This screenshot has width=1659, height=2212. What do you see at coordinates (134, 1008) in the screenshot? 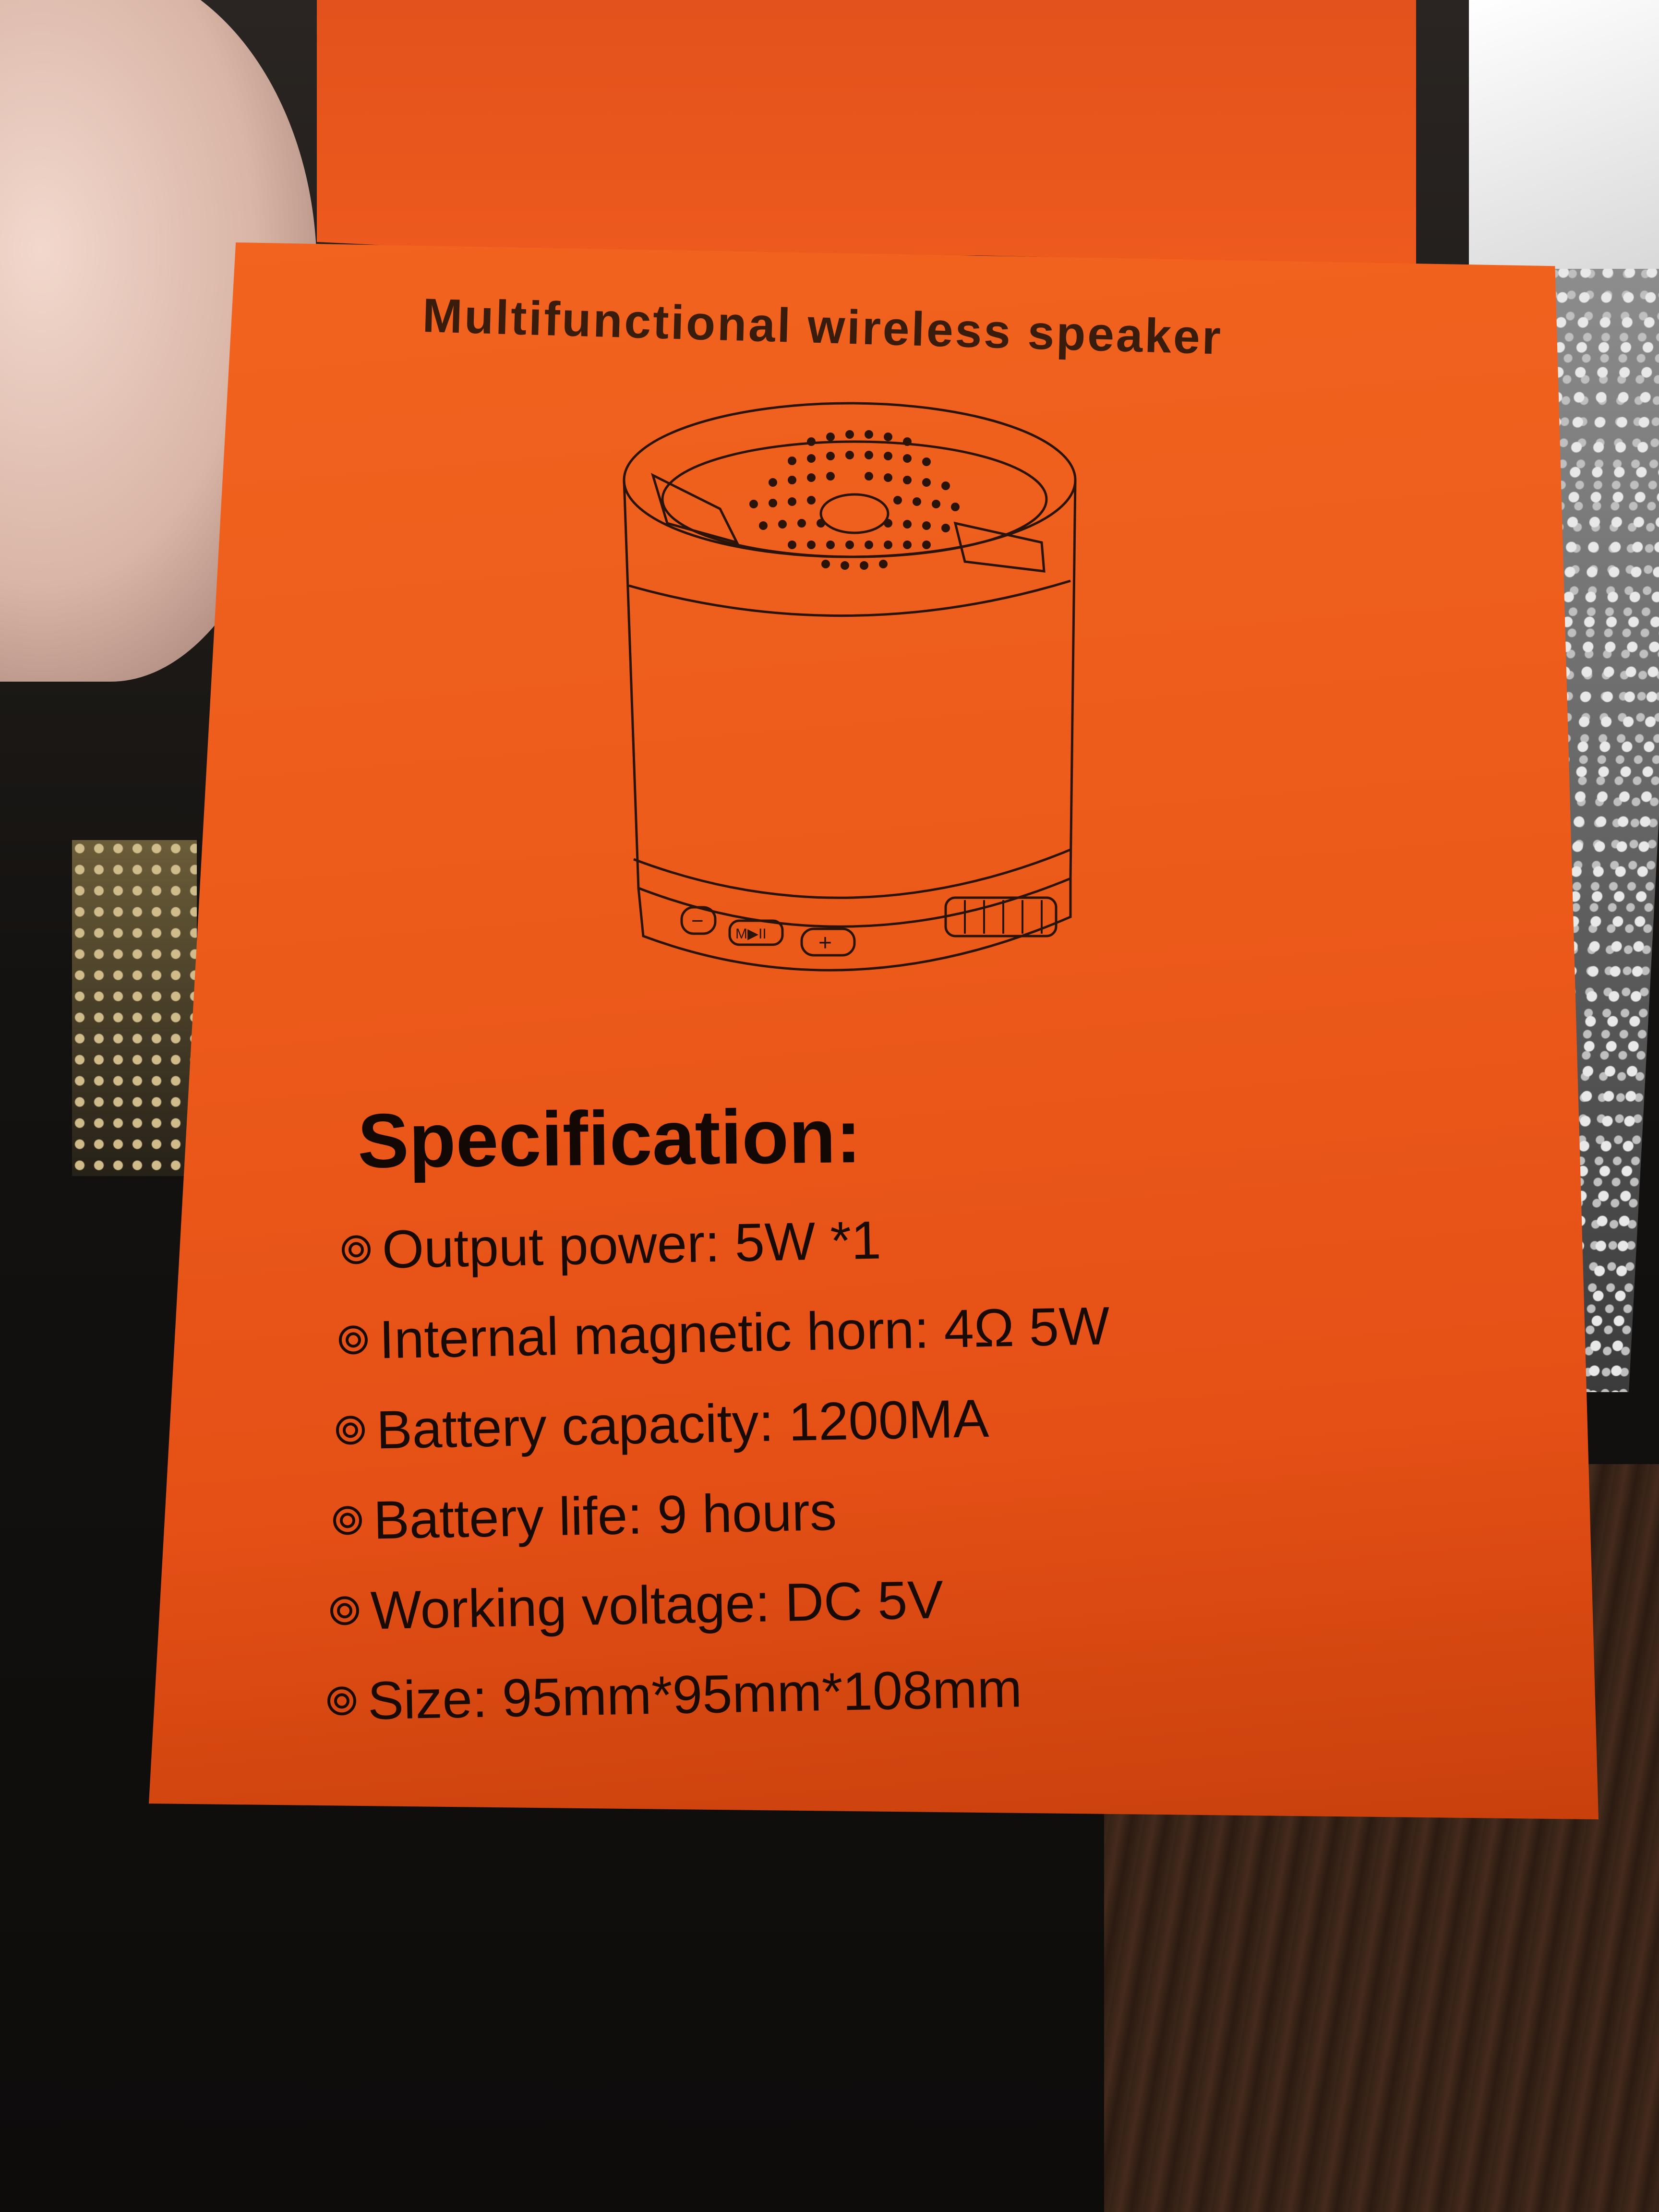
I see `foil-bag-left` at bounding box center [134, 1008].